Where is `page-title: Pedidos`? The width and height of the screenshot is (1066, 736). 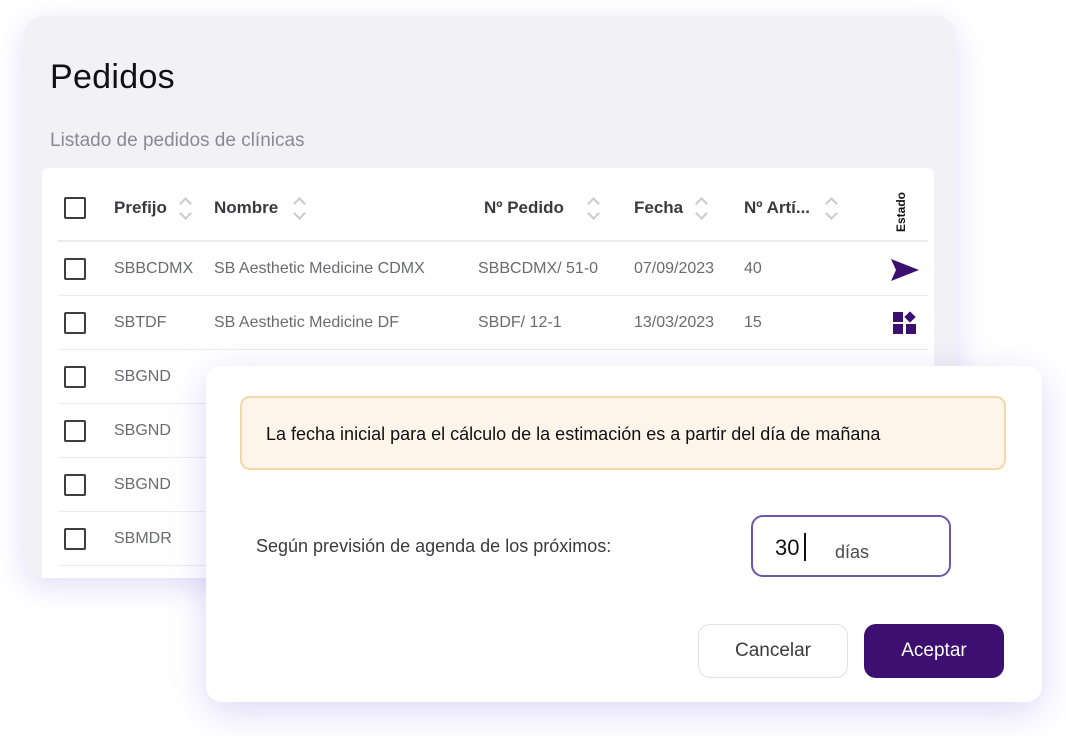
page-title: Pedidos is located at coordinates (112, 77).